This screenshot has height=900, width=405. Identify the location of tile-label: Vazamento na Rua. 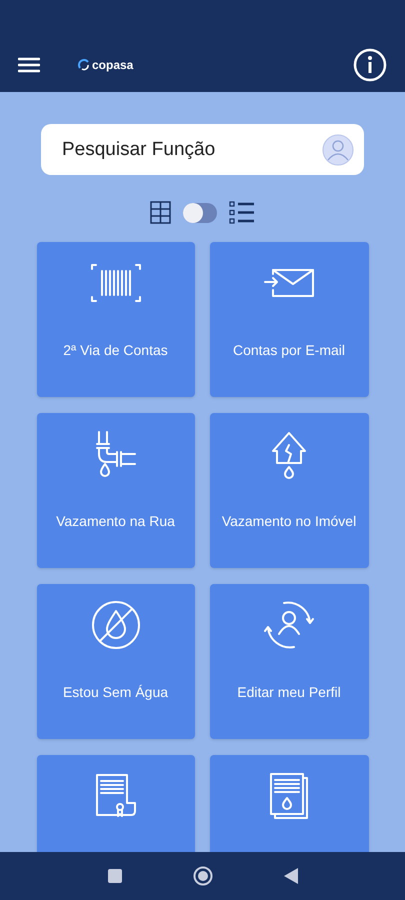
(115, 521).